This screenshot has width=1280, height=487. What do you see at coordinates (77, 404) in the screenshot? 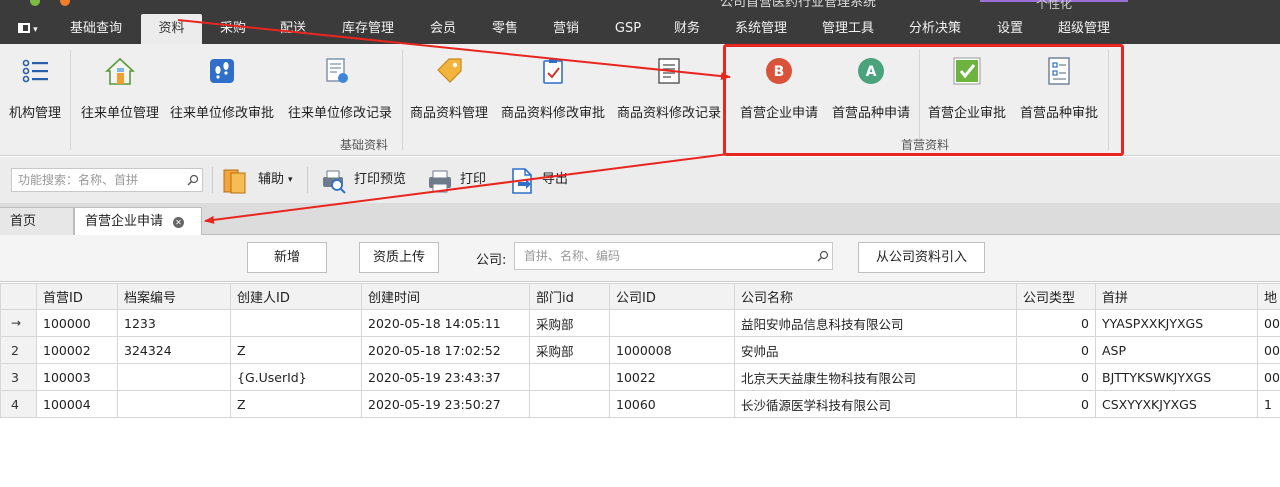
I see `table-cell: 100004` at bounding box center [77, 404].